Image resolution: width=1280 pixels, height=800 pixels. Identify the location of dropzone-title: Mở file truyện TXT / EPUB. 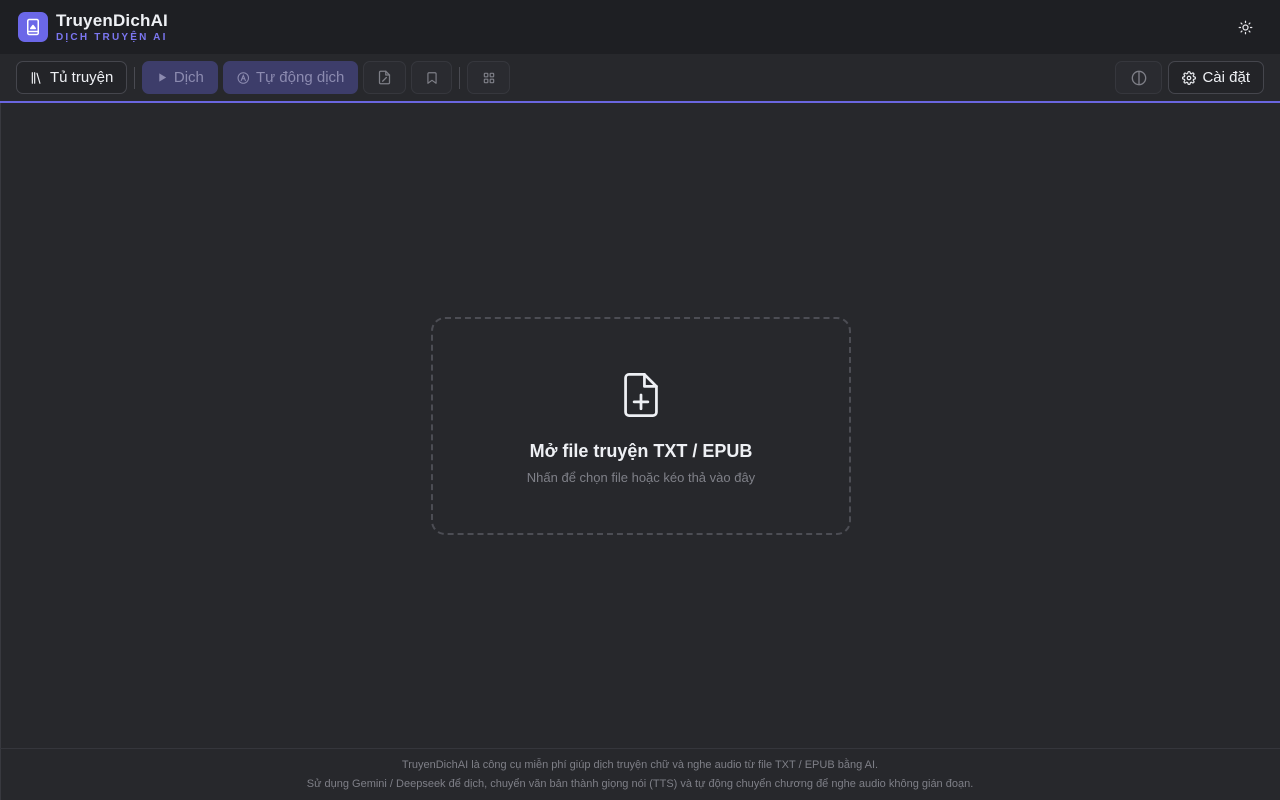
(641, 451).